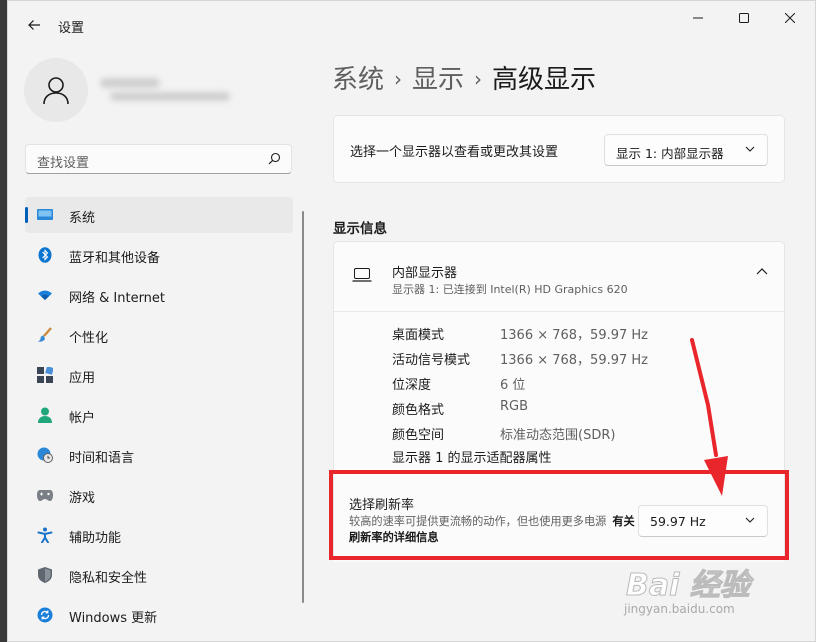 This screenshot has width=816, height=642. I want to click on sidebar-item-label: 应用, so click(82, 378).